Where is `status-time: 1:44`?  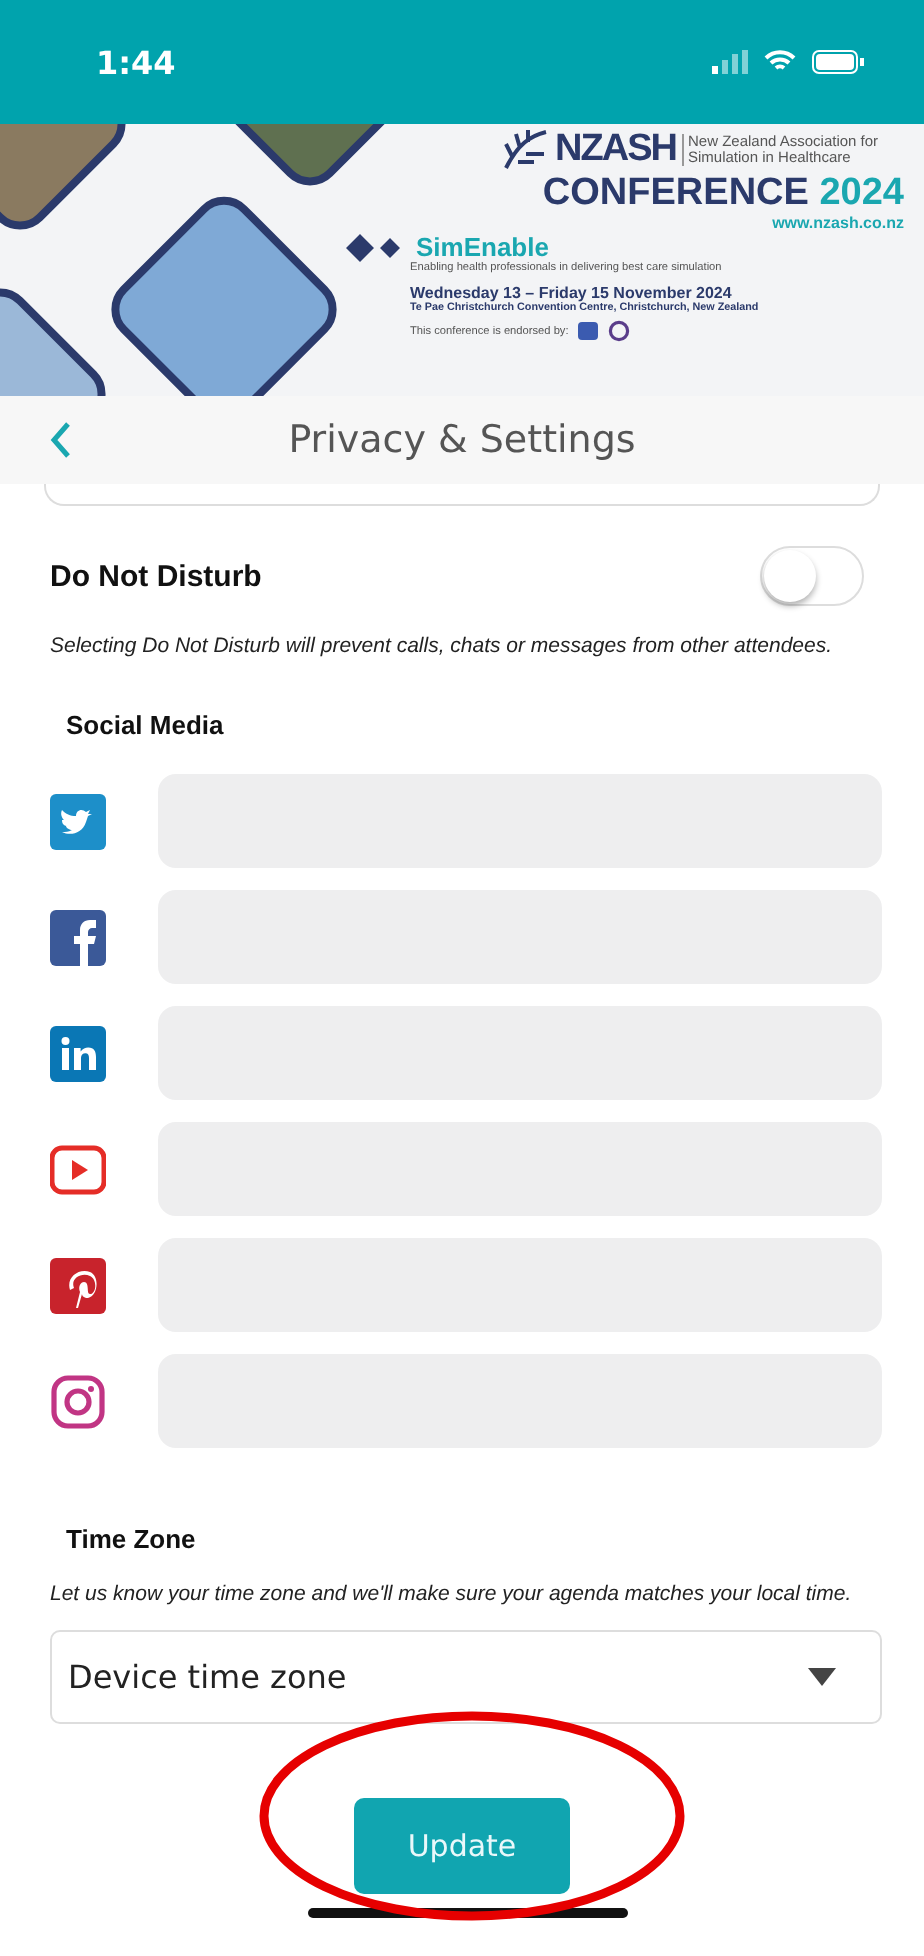
status-time: 1:44 is located at coordinates (136, 62).